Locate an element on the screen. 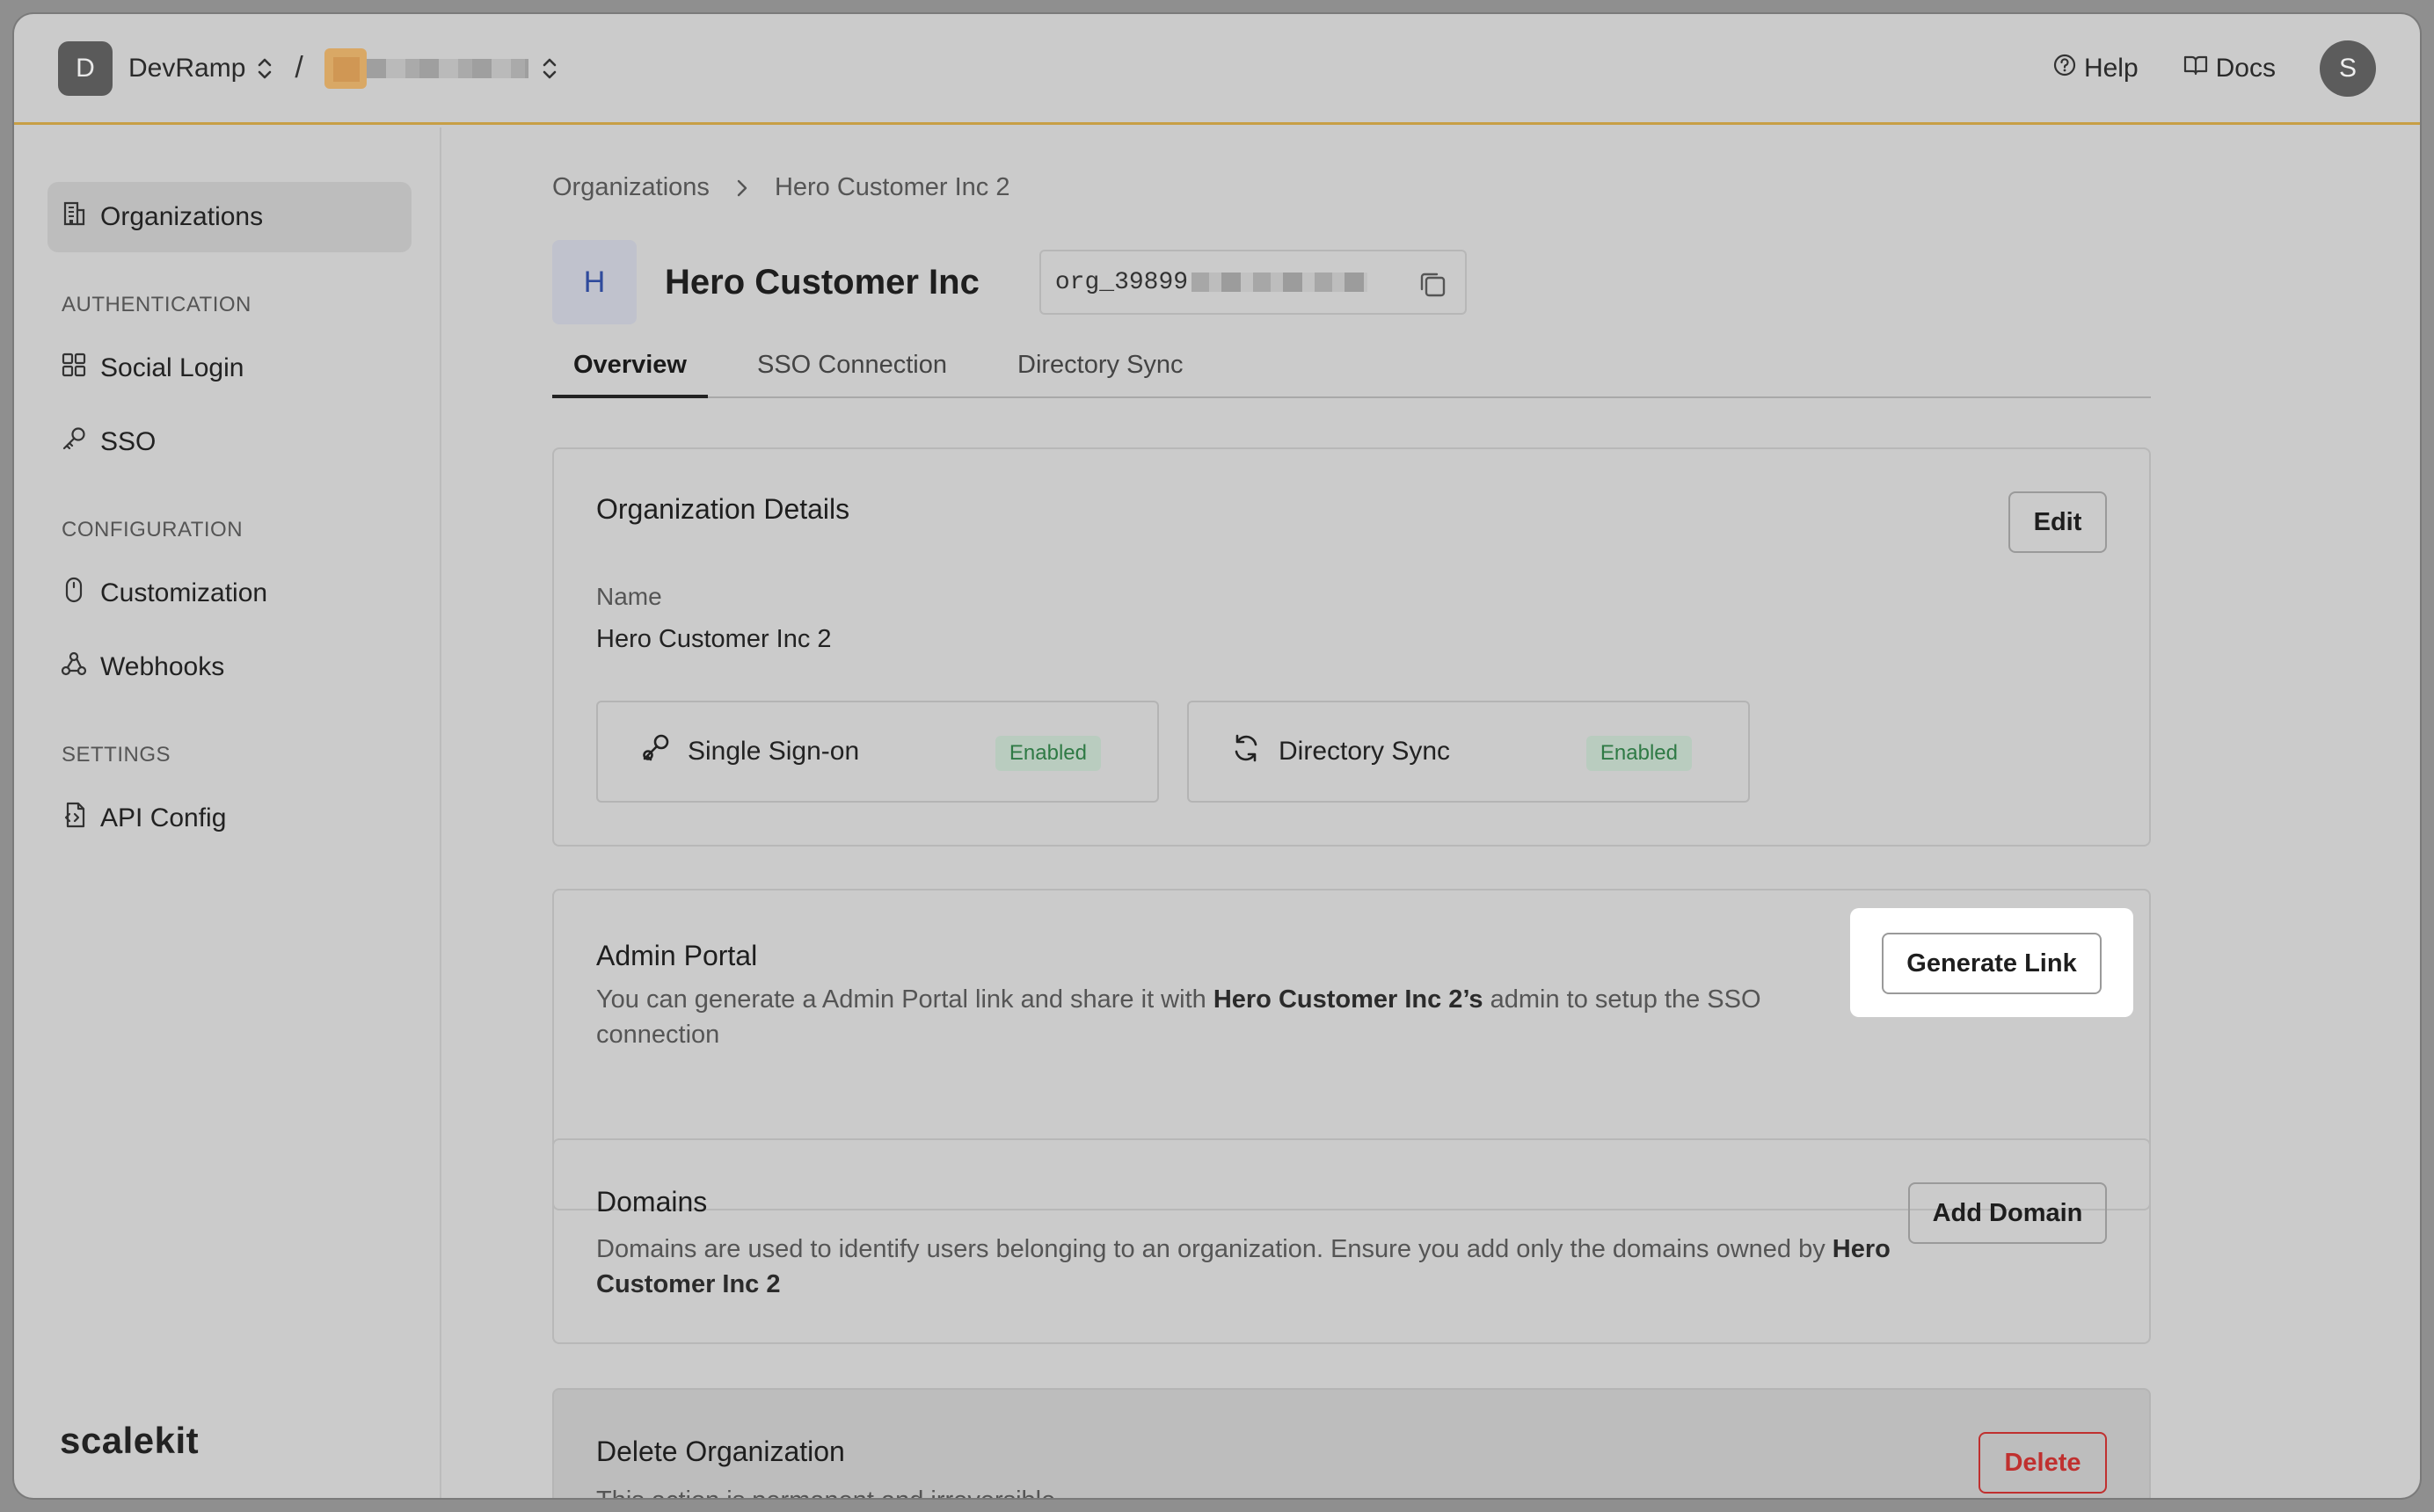  help-circle-icon is located at coordinates (2068, 69).